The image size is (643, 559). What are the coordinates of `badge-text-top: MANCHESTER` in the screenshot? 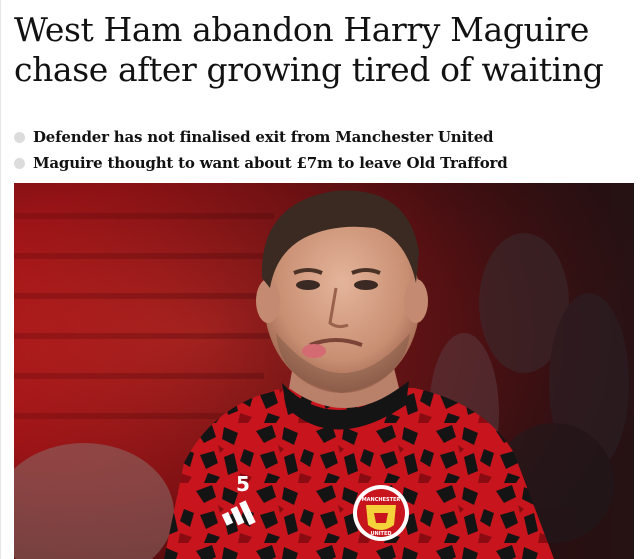 It's located at (381, 500).